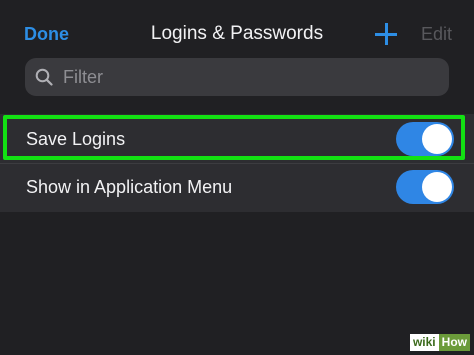 This screenshot has height=355, width=474. Describe the element at coordinates (44, 77) in the screenshot. I see `search-icon` at that location.